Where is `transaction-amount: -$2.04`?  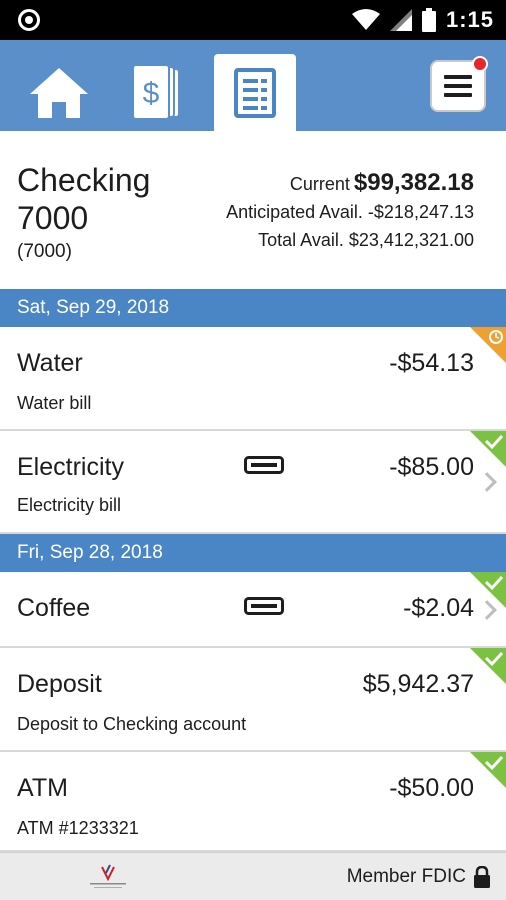
transaction-amount: -$2.04 is located at coordinates (438, 608).